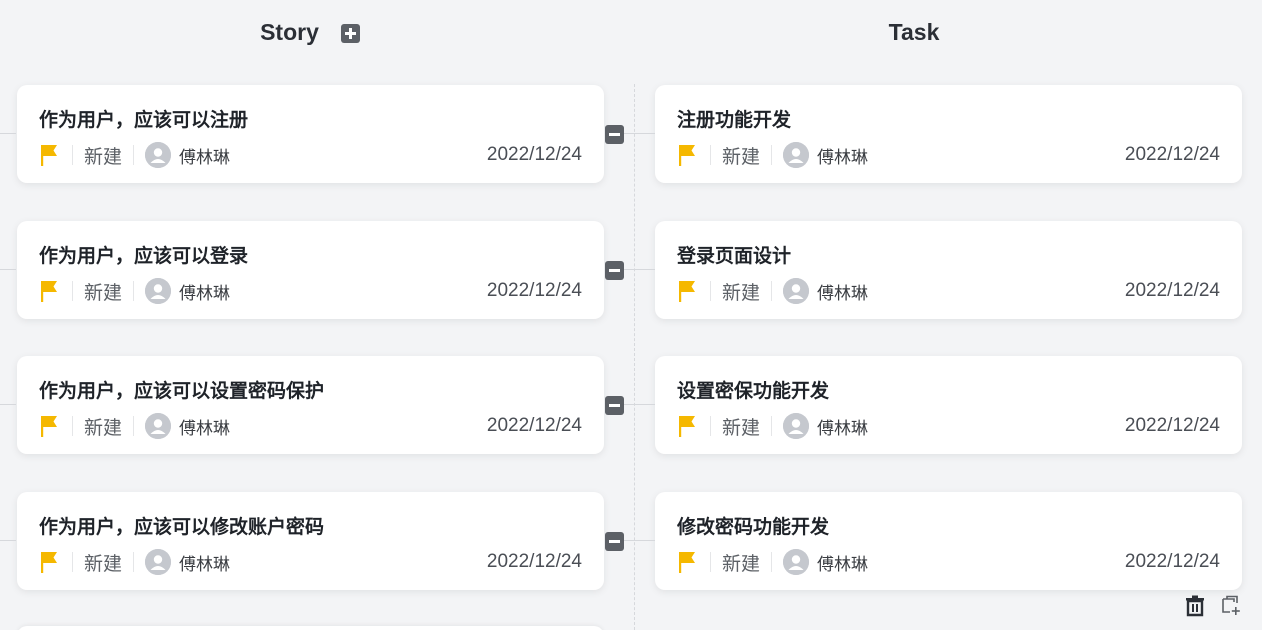 This screenshot has height=630, width=1262. I want to click on add-card-icon, so click(1231, 605).